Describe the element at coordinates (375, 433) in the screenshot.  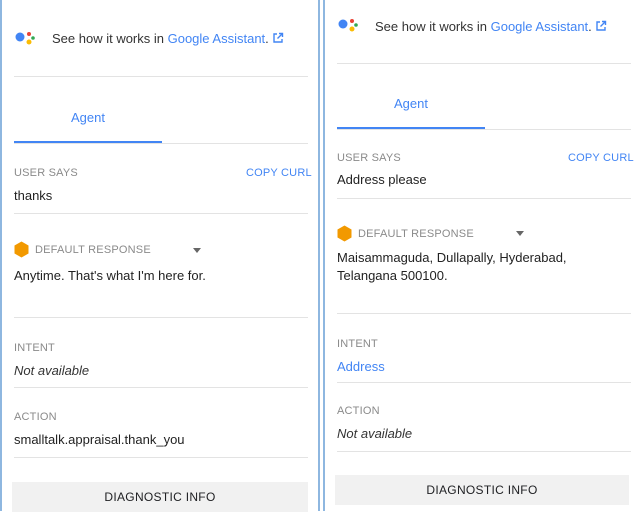
I see `action-value: Not available` at that location.